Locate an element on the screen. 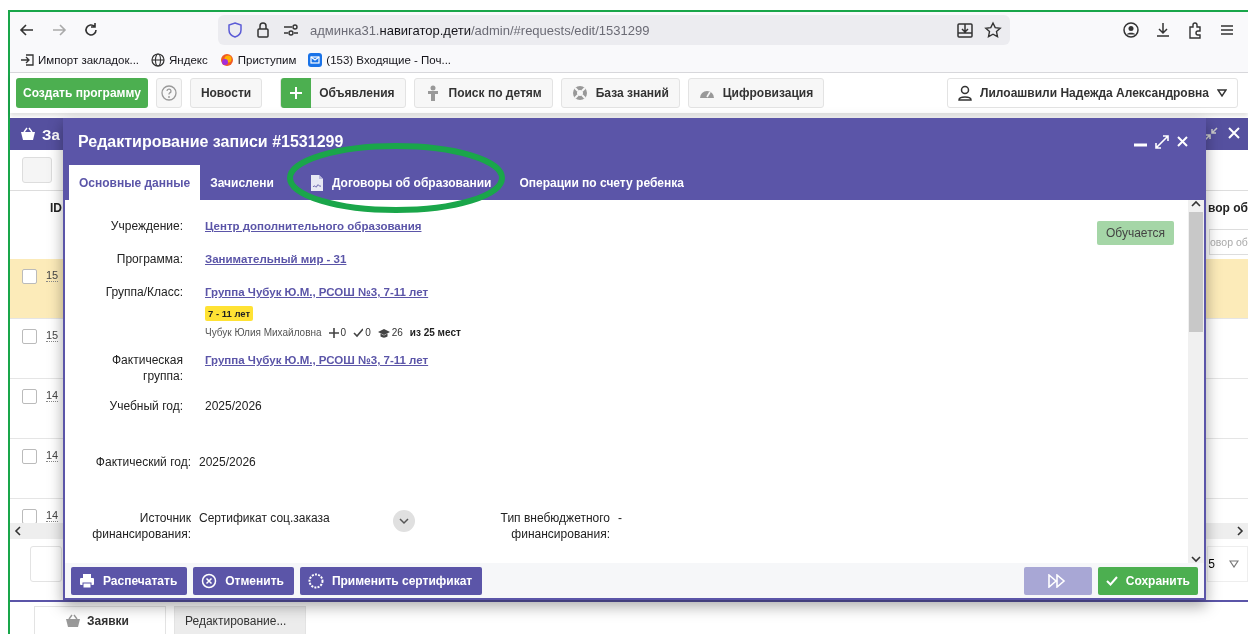 This screenshot has width=1248, height=634. field-label: Источник финансирования: is located at coordinates (141, 526).